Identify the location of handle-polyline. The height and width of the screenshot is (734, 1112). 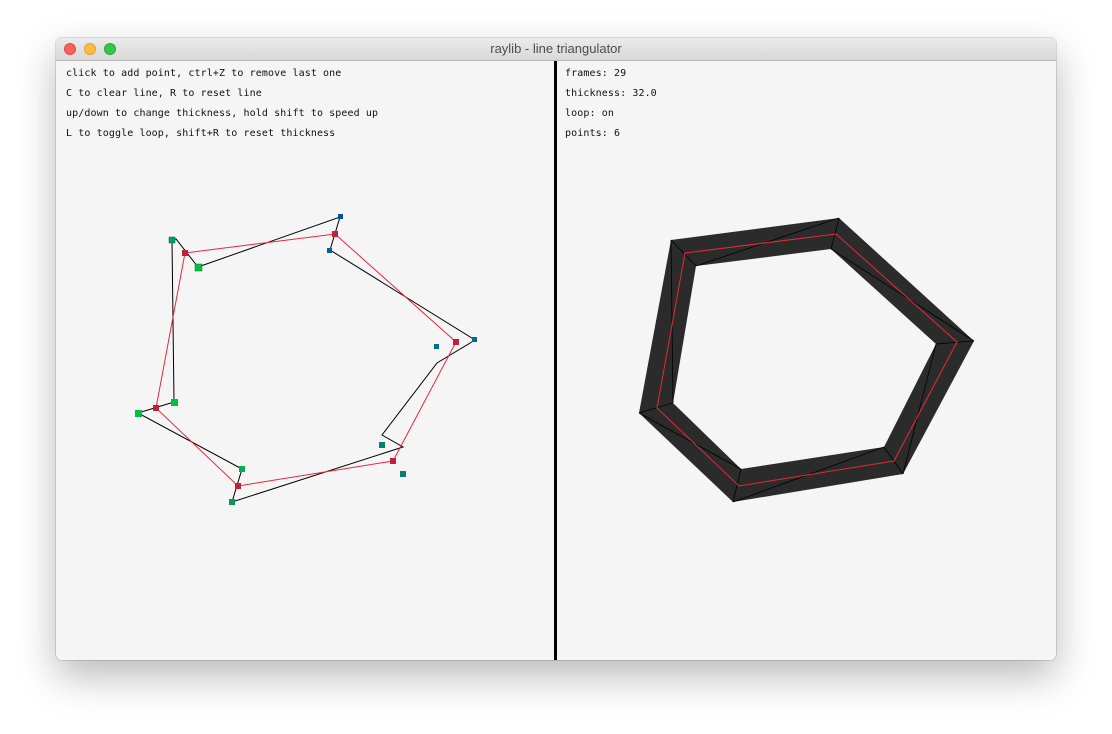
(306, 359).